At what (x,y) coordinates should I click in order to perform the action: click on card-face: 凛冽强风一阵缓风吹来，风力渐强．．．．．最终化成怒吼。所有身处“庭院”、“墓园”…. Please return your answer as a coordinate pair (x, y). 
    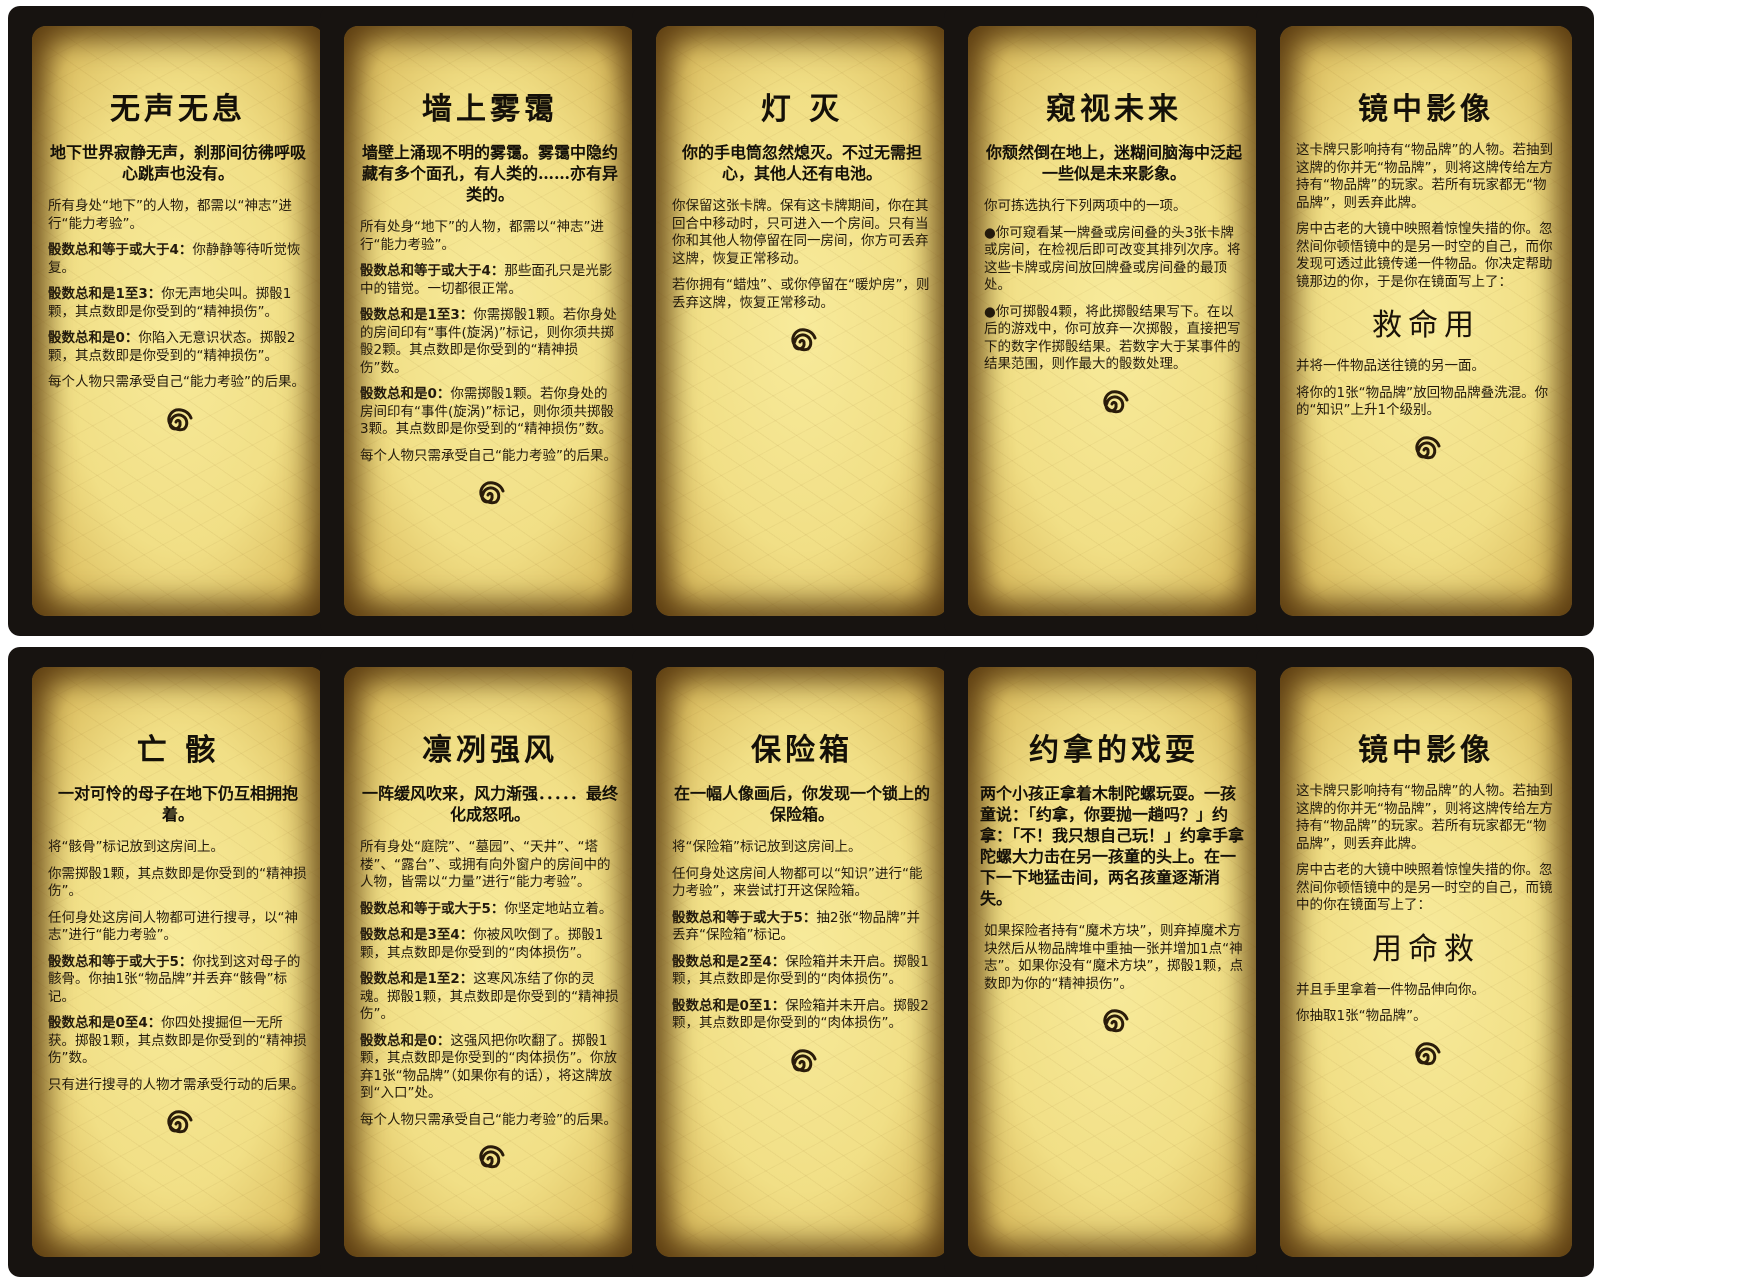
    Looking at the image, I should click on (490, 962).